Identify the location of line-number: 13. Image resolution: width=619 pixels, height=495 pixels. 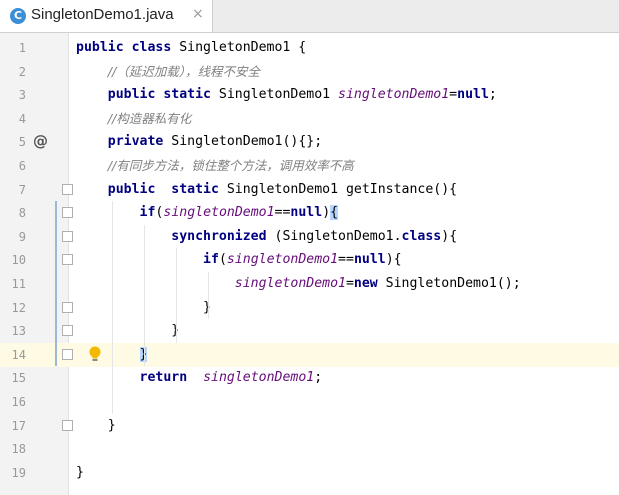
(18, 331).